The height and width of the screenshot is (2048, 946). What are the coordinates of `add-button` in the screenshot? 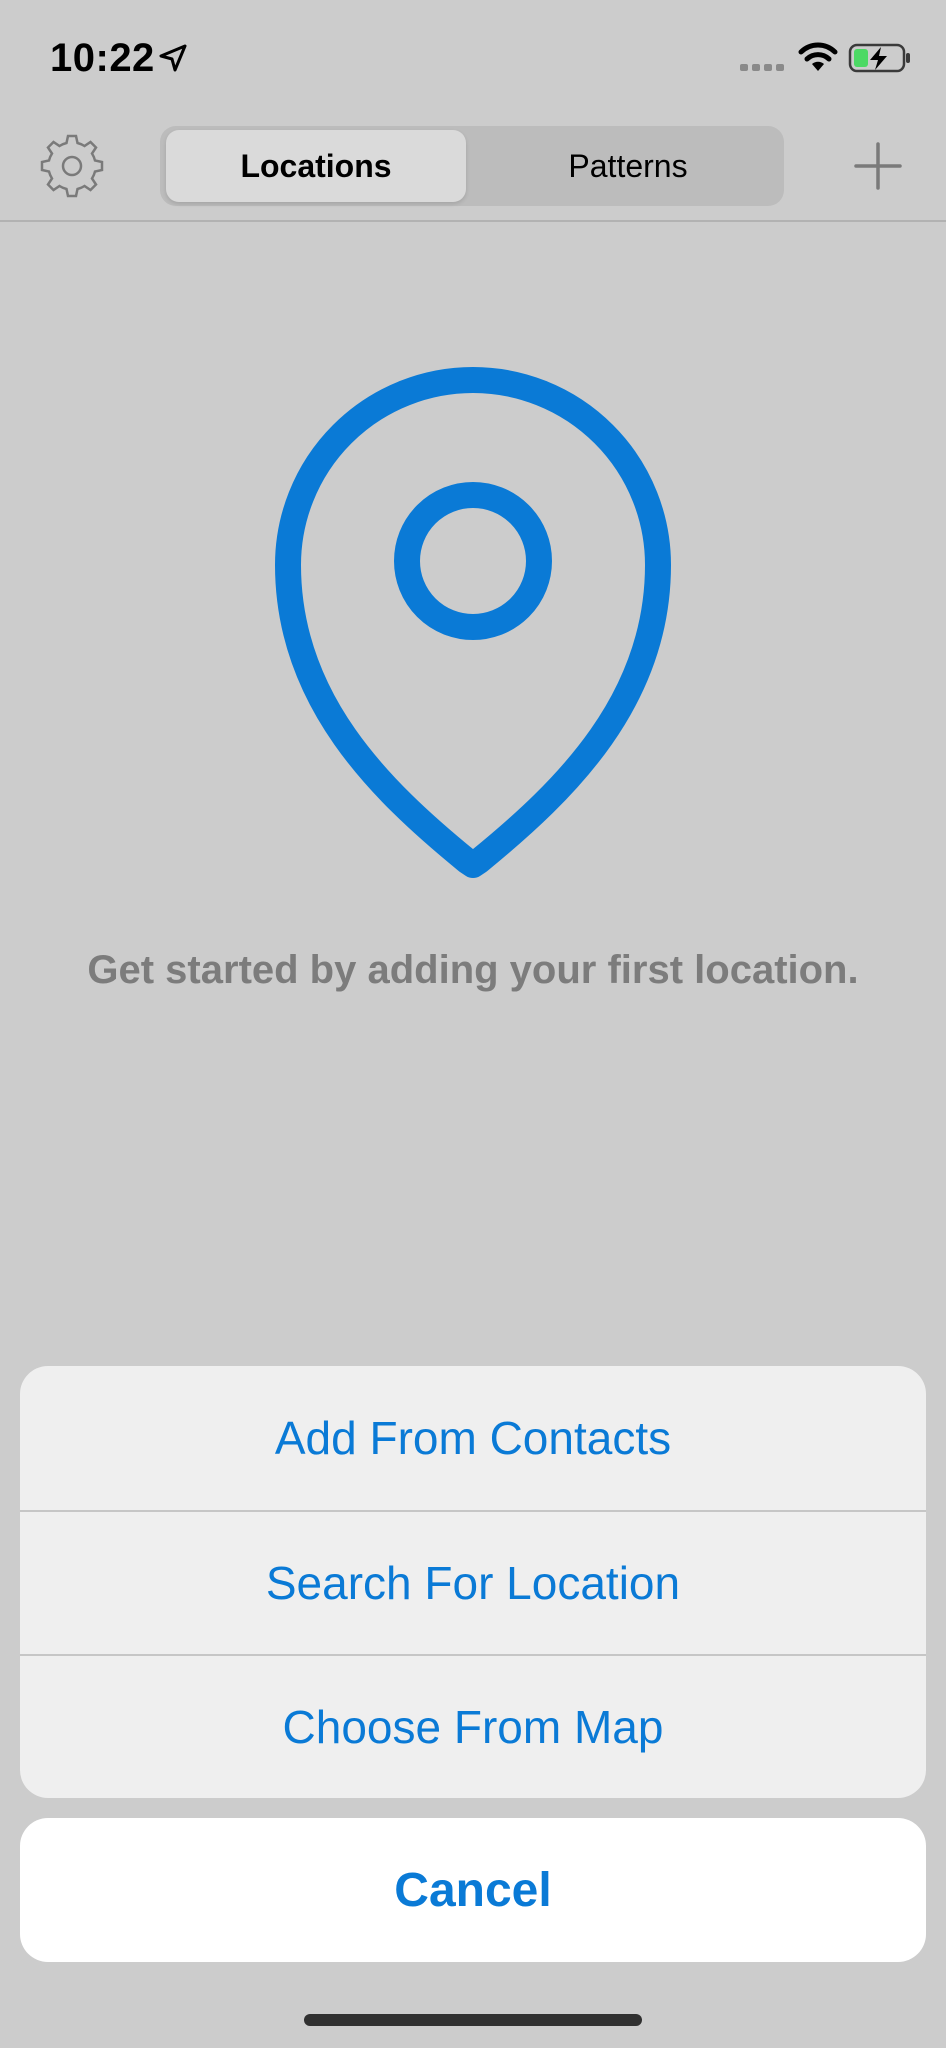 It's located at (878, 166).